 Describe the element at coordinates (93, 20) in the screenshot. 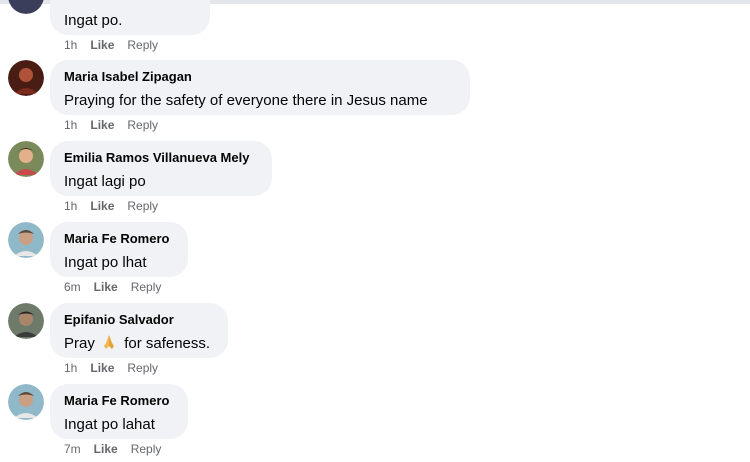

I see `comment-text: Ingat po.` at that location.